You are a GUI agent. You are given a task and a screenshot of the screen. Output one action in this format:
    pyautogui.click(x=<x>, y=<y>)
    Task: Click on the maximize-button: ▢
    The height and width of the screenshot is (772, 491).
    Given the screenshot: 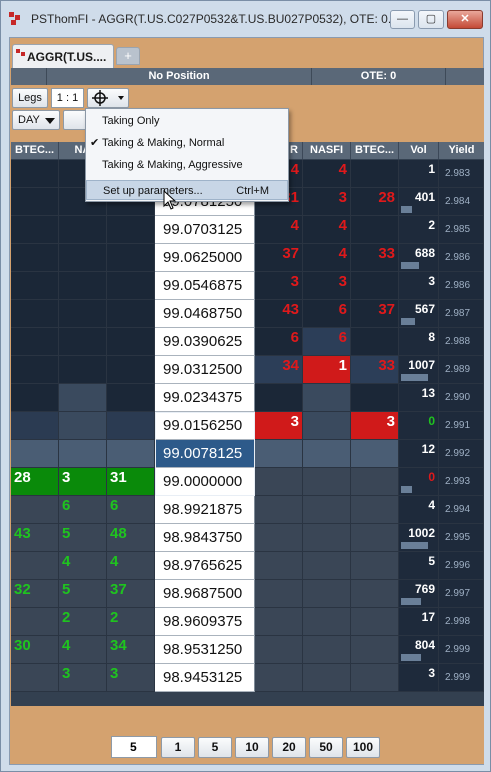 What is the action you would take?
    pyautogui.click(x=431, y=19)
    